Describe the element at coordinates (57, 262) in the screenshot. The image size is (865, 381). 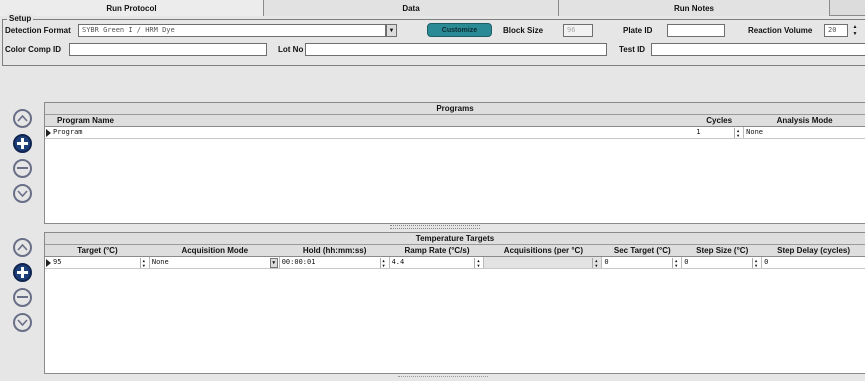
I see `target-value: 95` at that location.